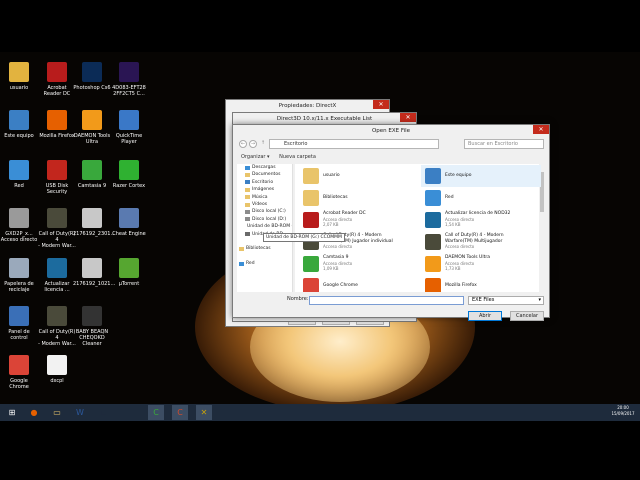 The height and width of the screenshot is (480, 640). I want to click on tool-icon, so click(19, 218).